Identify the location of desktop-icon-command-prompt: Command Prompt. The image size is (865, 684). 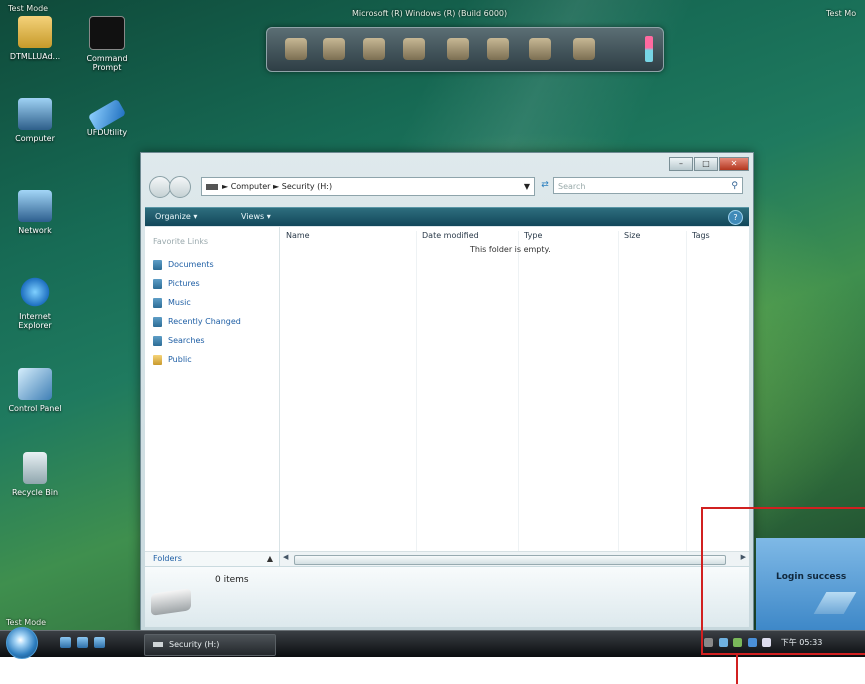
(107, 44).